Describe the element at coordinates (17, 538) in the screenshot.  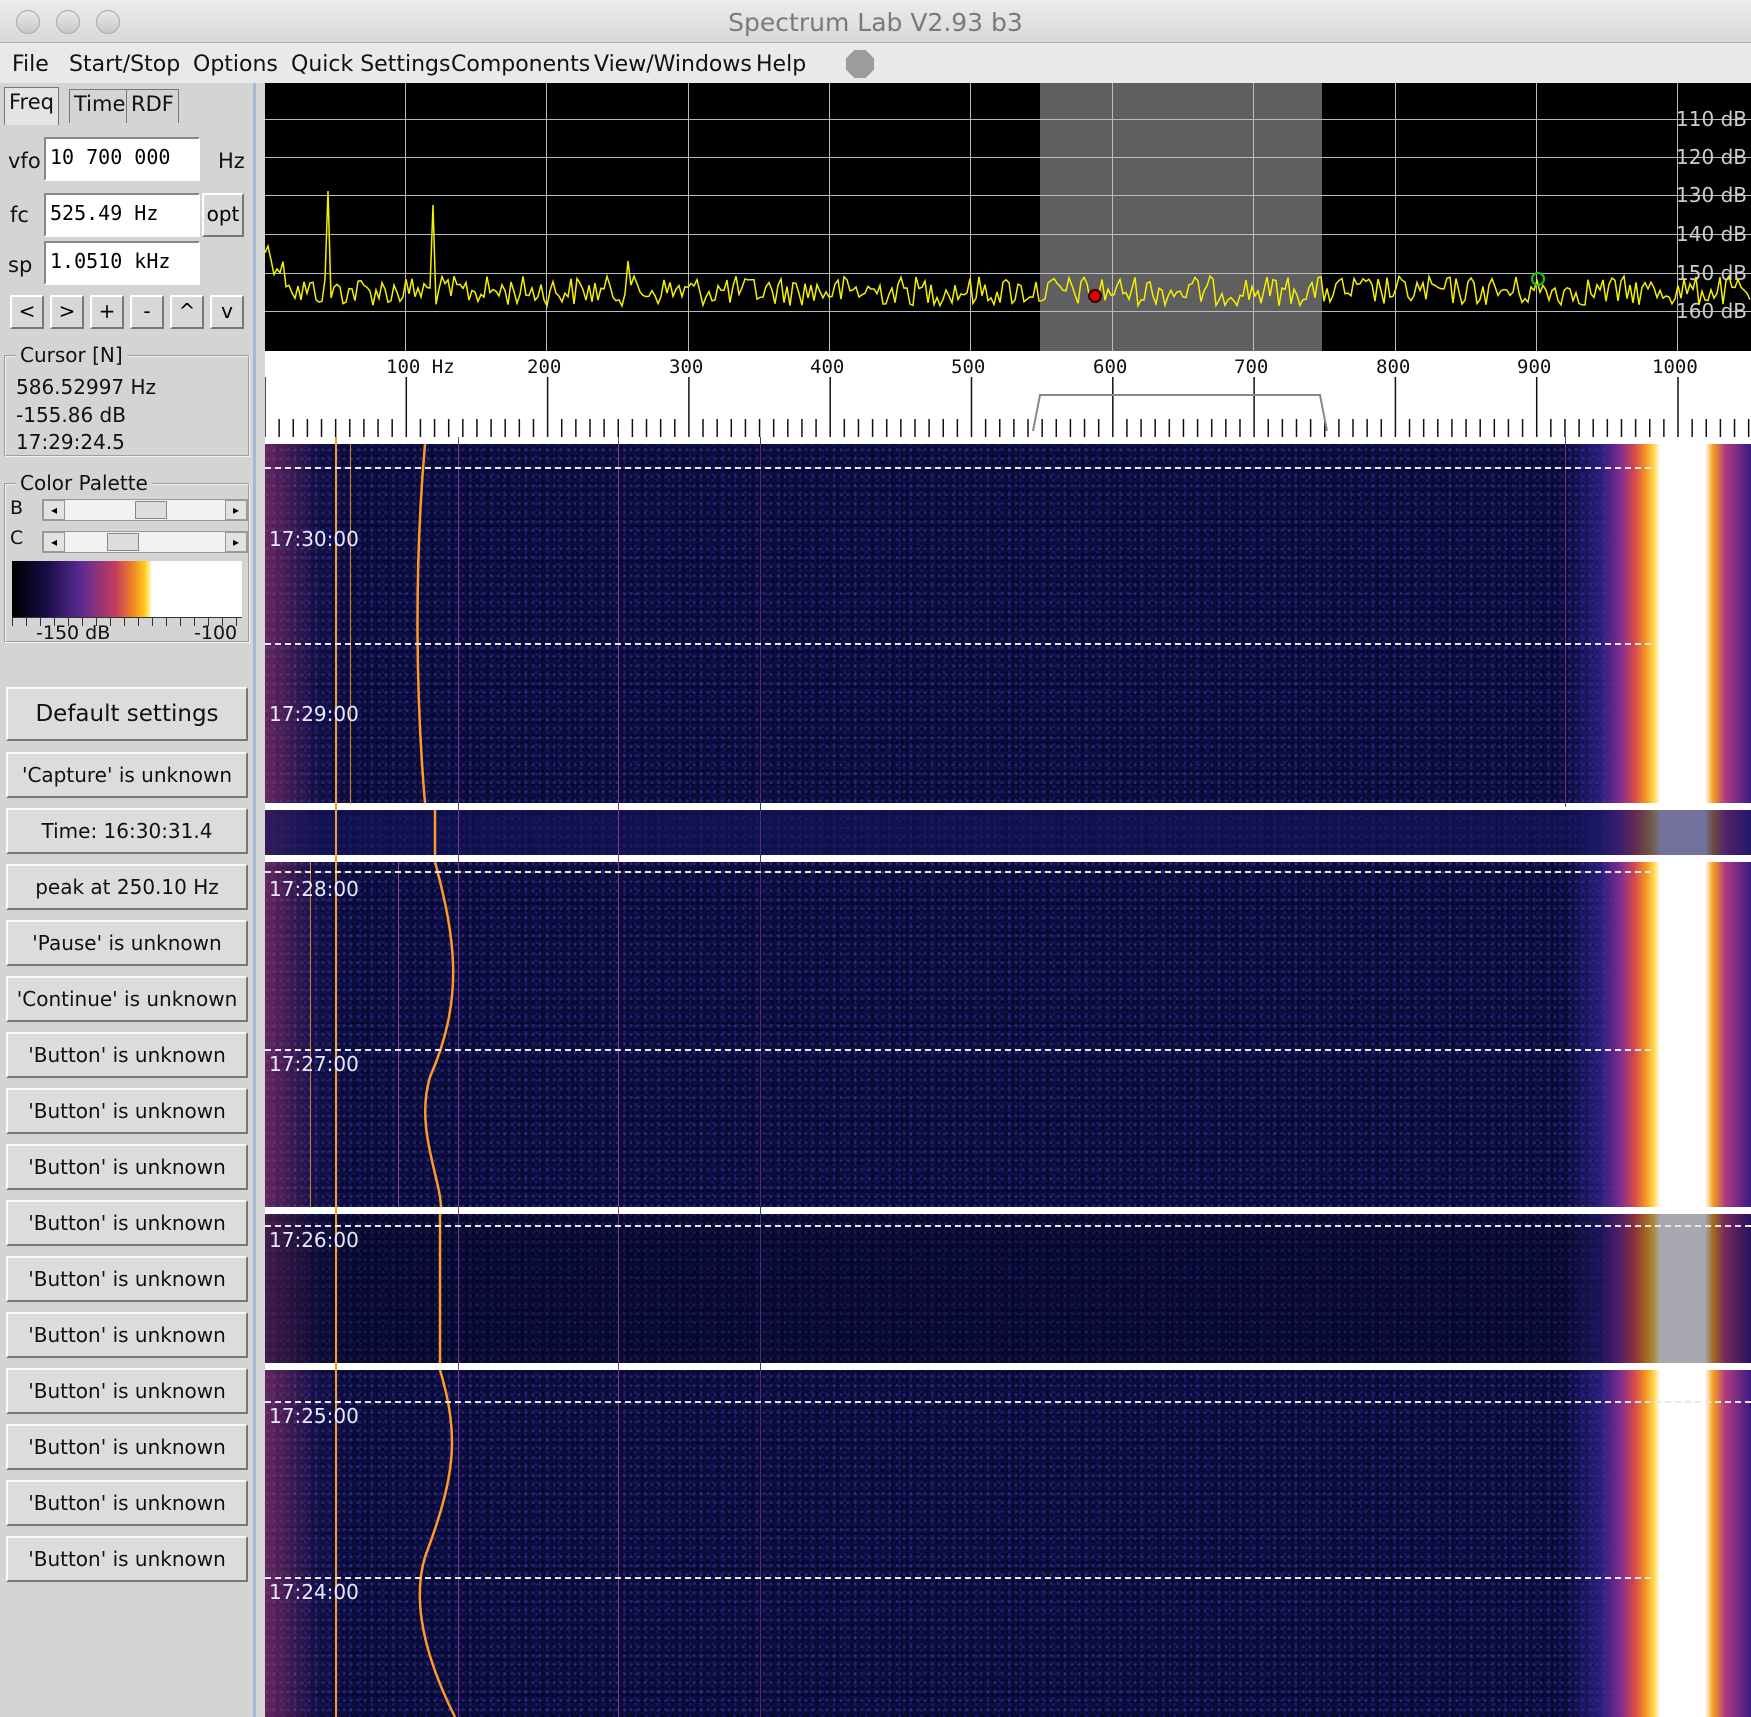
I see `contrast-label: C` at that location.